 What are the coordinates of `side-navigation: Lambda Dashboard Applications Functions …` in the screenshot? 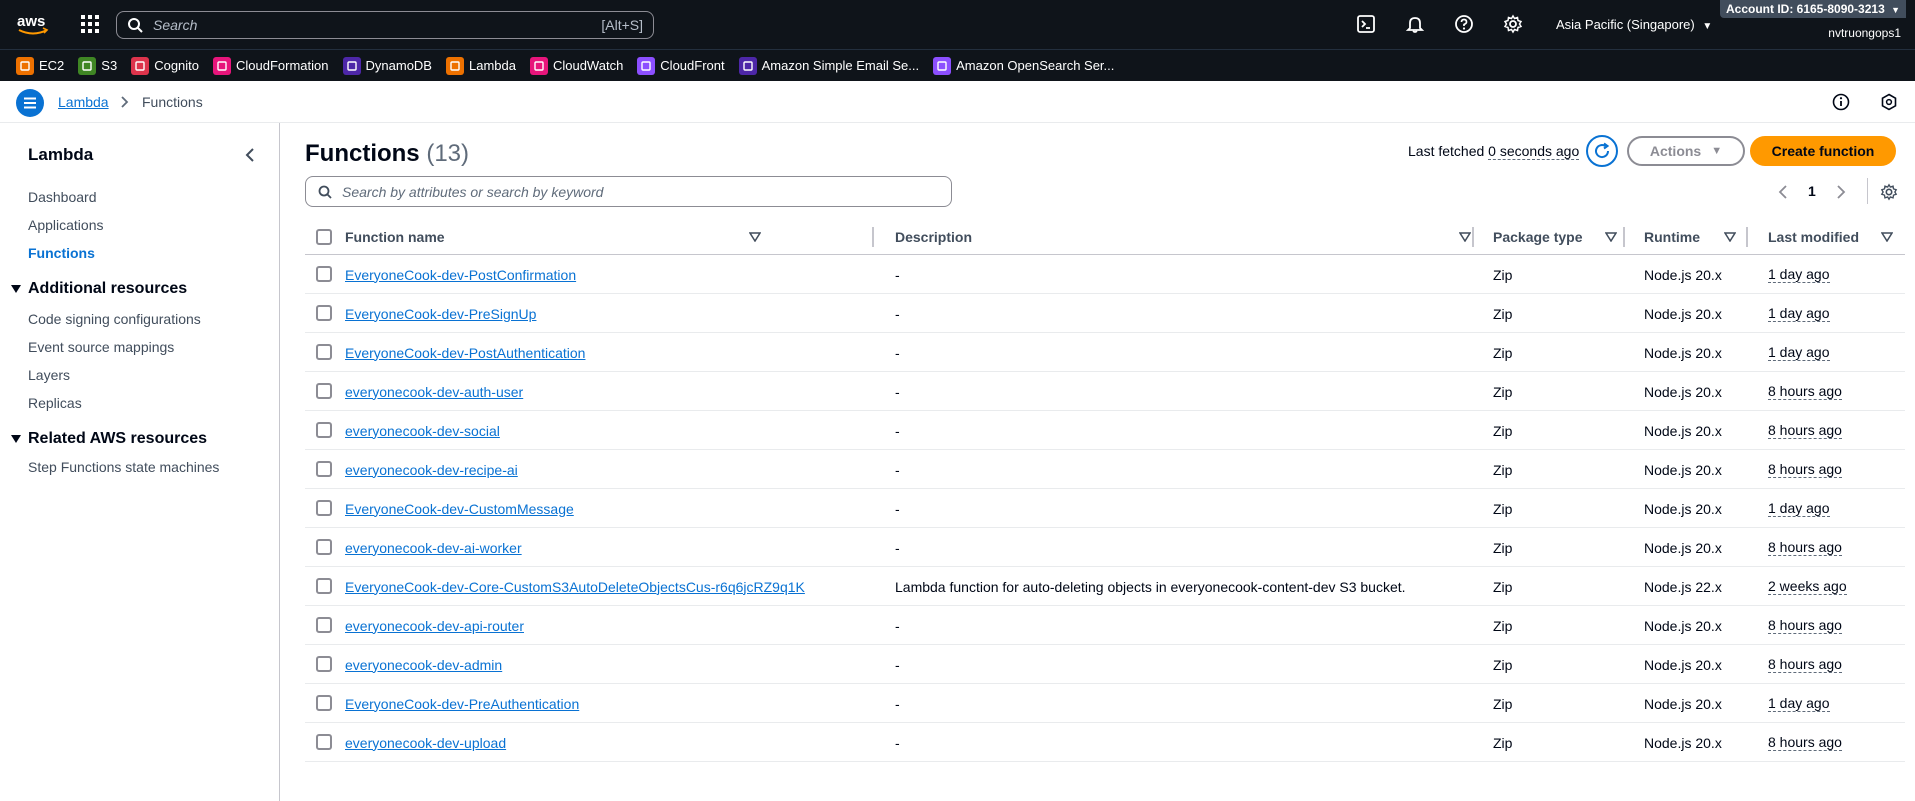 It's located at (140, 462).